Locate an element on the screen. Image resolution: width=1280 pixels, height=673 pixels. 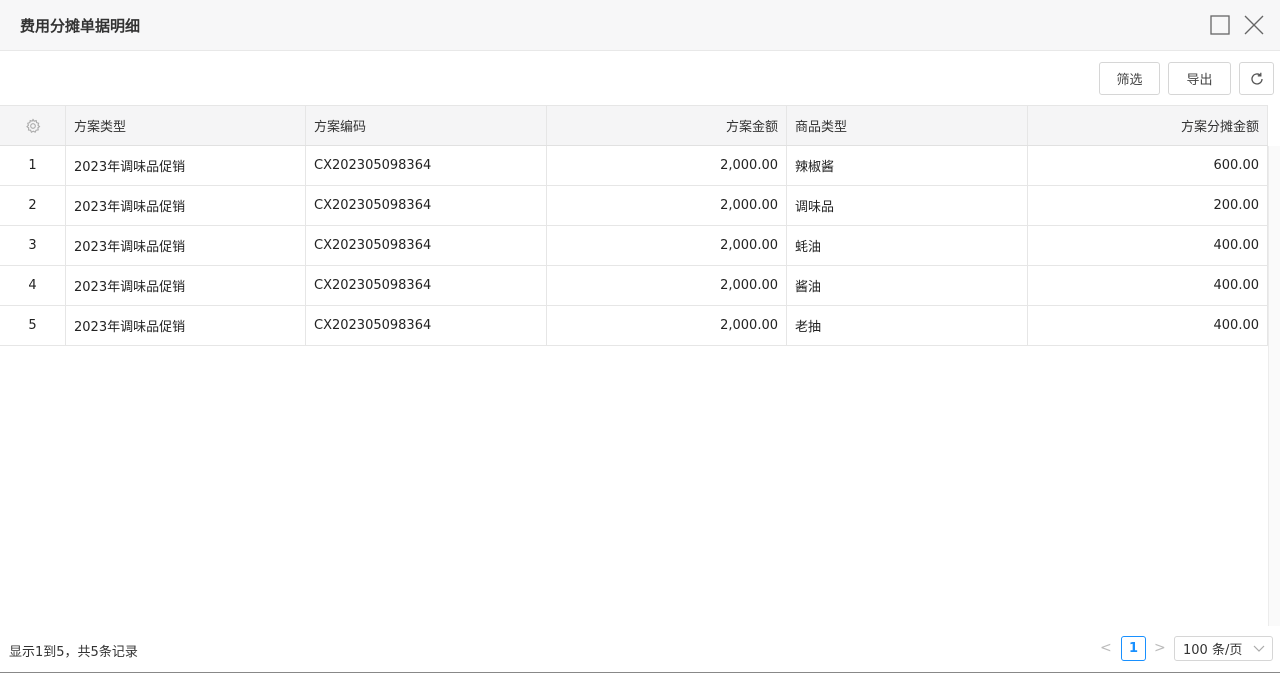
table-vertical-scrollbar is located at coordinates (1274, 386).